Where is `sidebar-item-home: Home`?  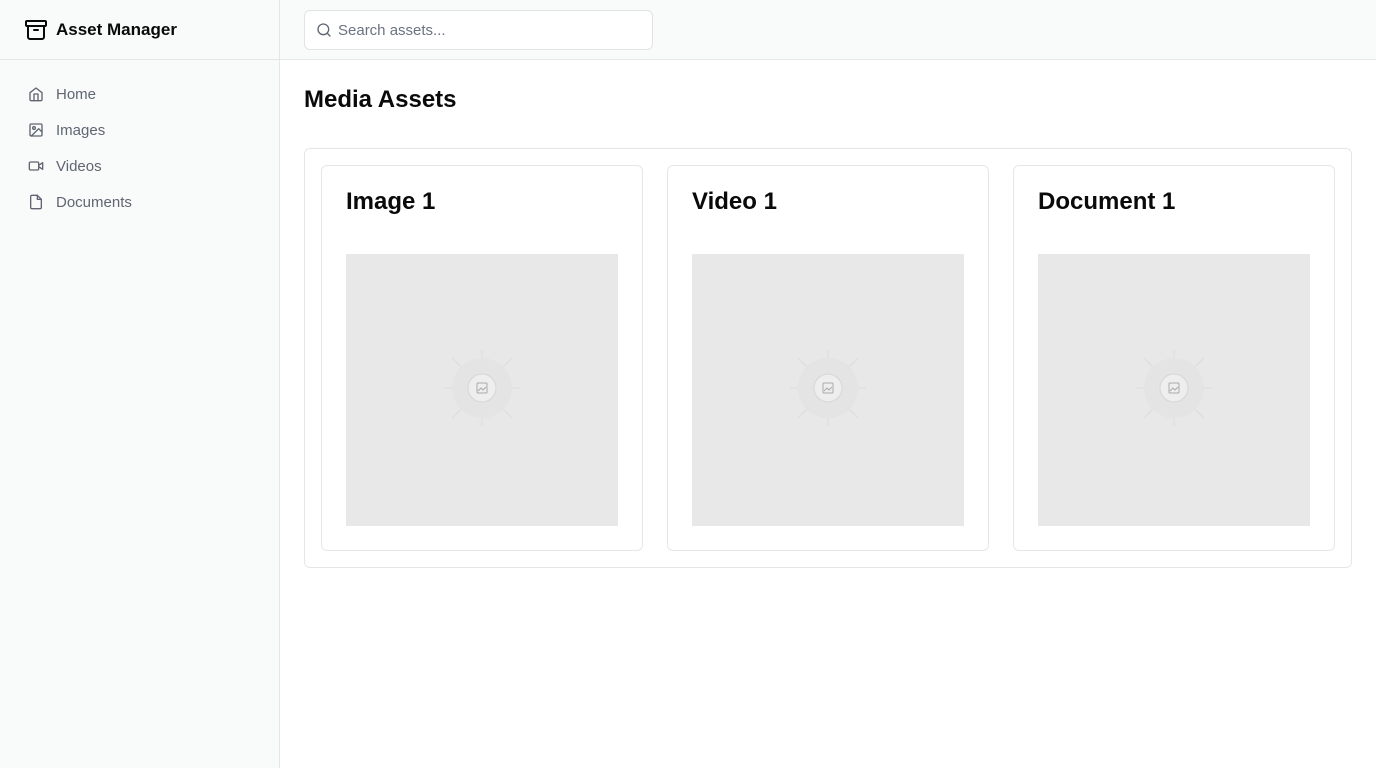
sidebar-item-home: Home is located at coordinates (139, 94).